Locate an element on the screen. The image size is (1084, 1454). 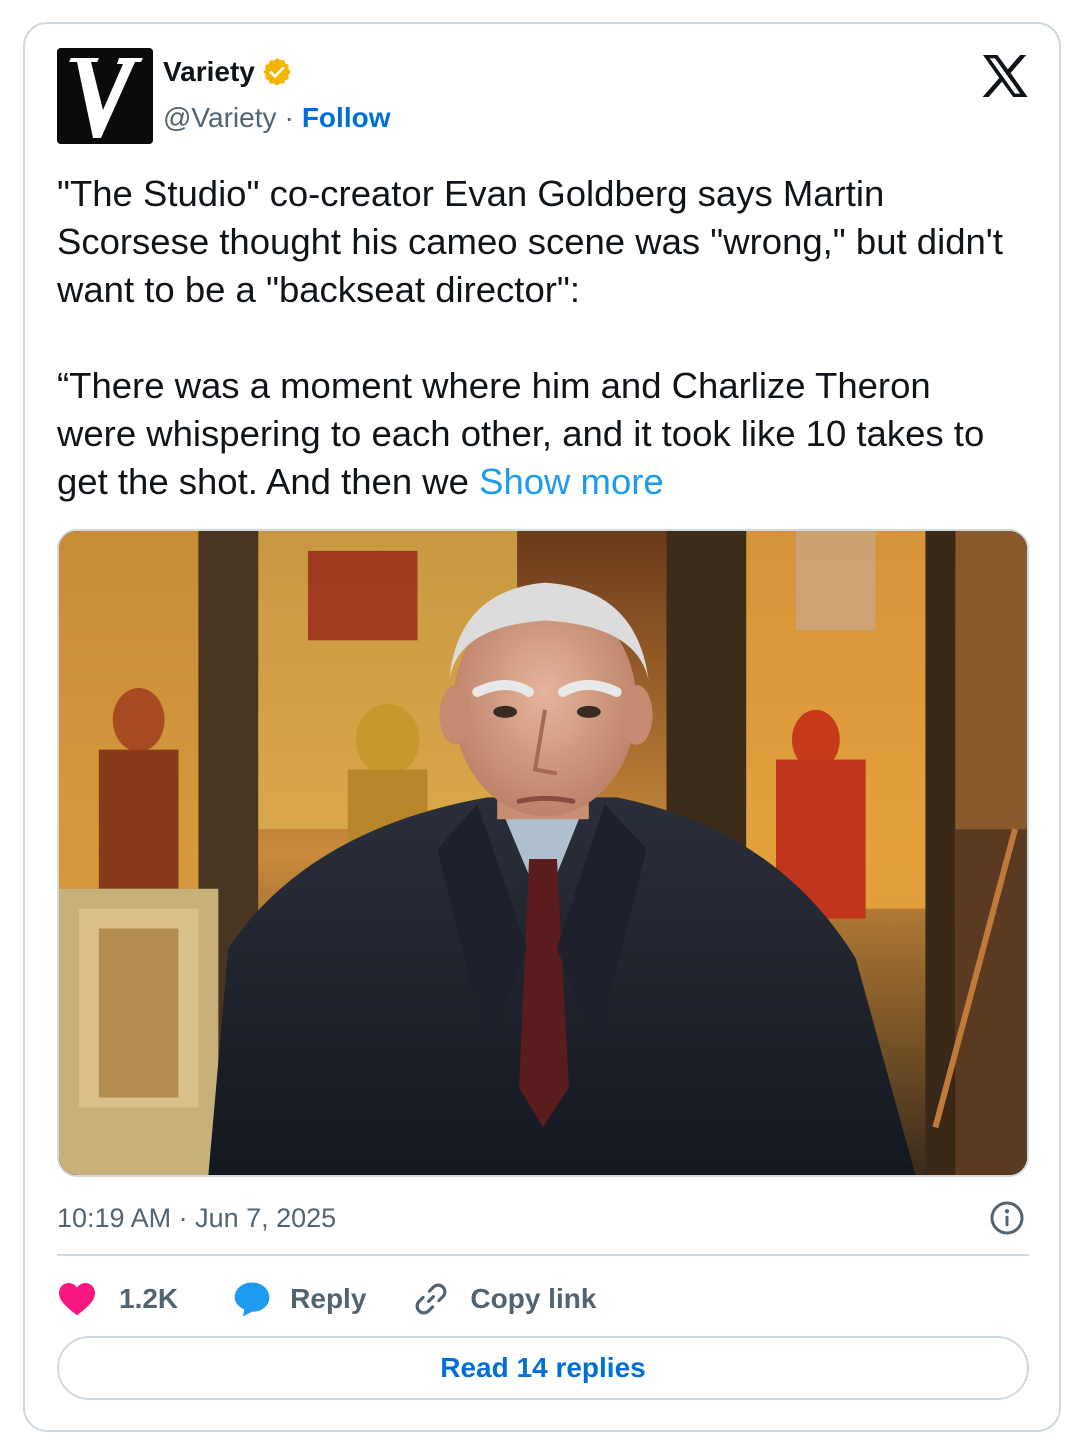
action-bar: 1.2K Reply Copy link is located at coordinates (326, 1299).